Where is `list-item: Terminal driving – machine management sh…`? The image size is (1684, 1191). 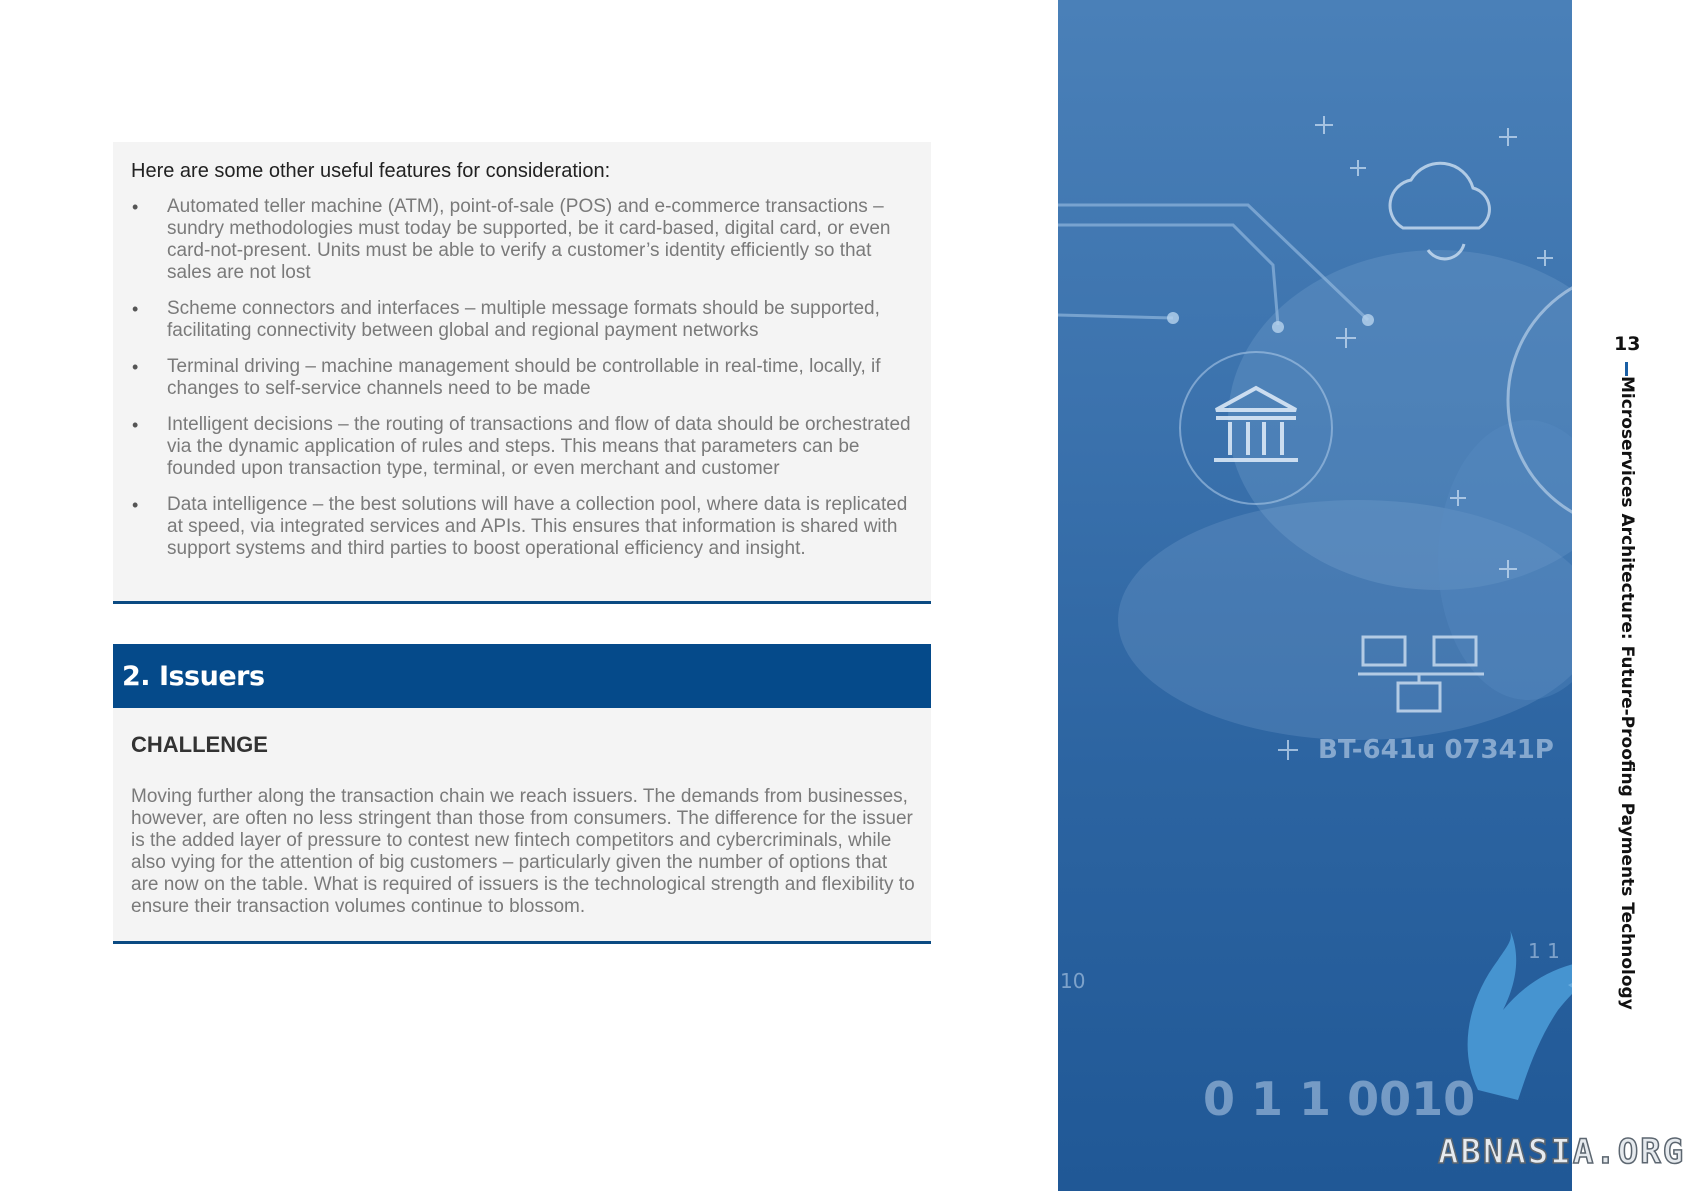
list-item: Terminal driving – machine management sh… is located at coordinates (523, 378).